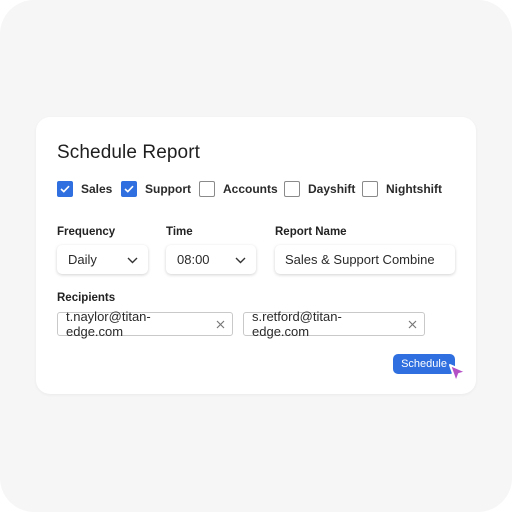 The height and width of the screenshot is (512, 512). I want to click on checkbox-label: Accounts, so click(250, 189).